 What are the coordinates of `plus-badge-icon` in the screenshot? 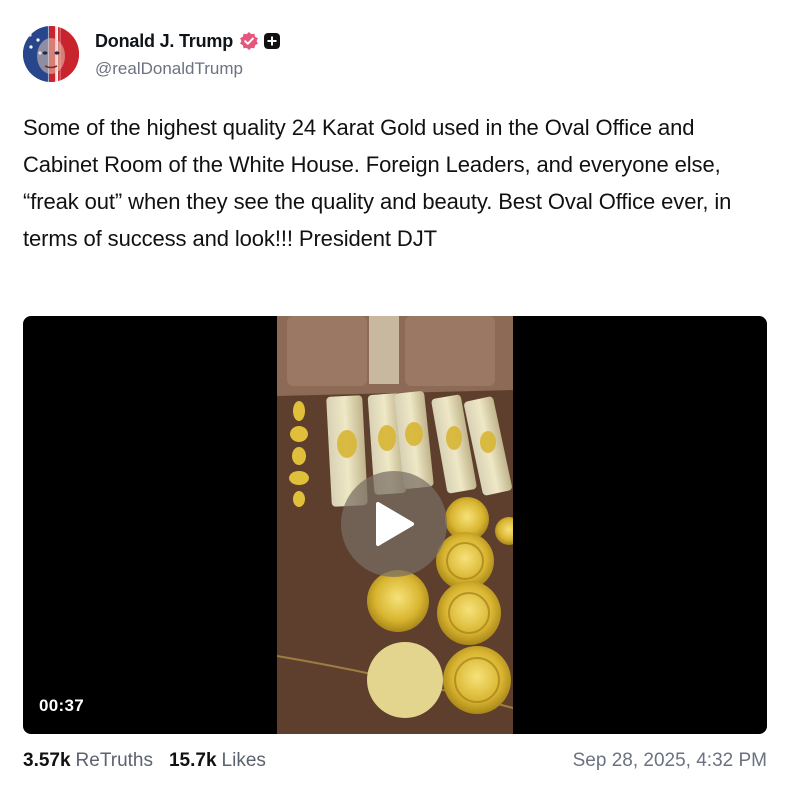 It's located at (272, 41).